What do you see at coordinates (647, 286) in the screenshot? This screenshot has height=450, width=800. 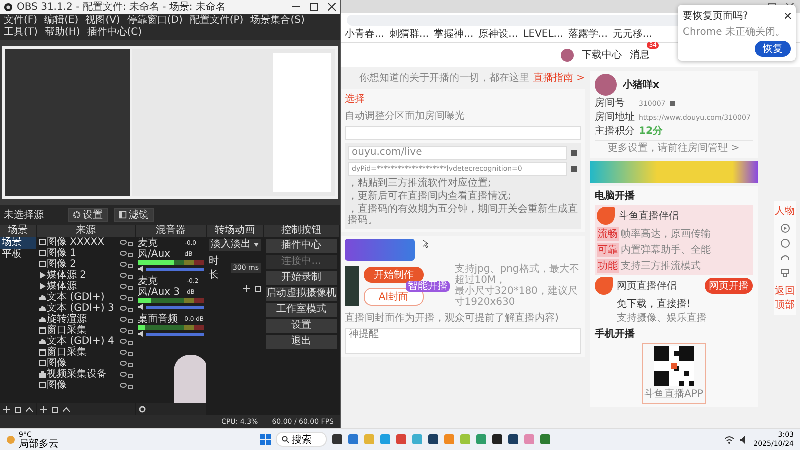 I see `app-name: 网页直播伴侣` at bounding box center [647, 286].